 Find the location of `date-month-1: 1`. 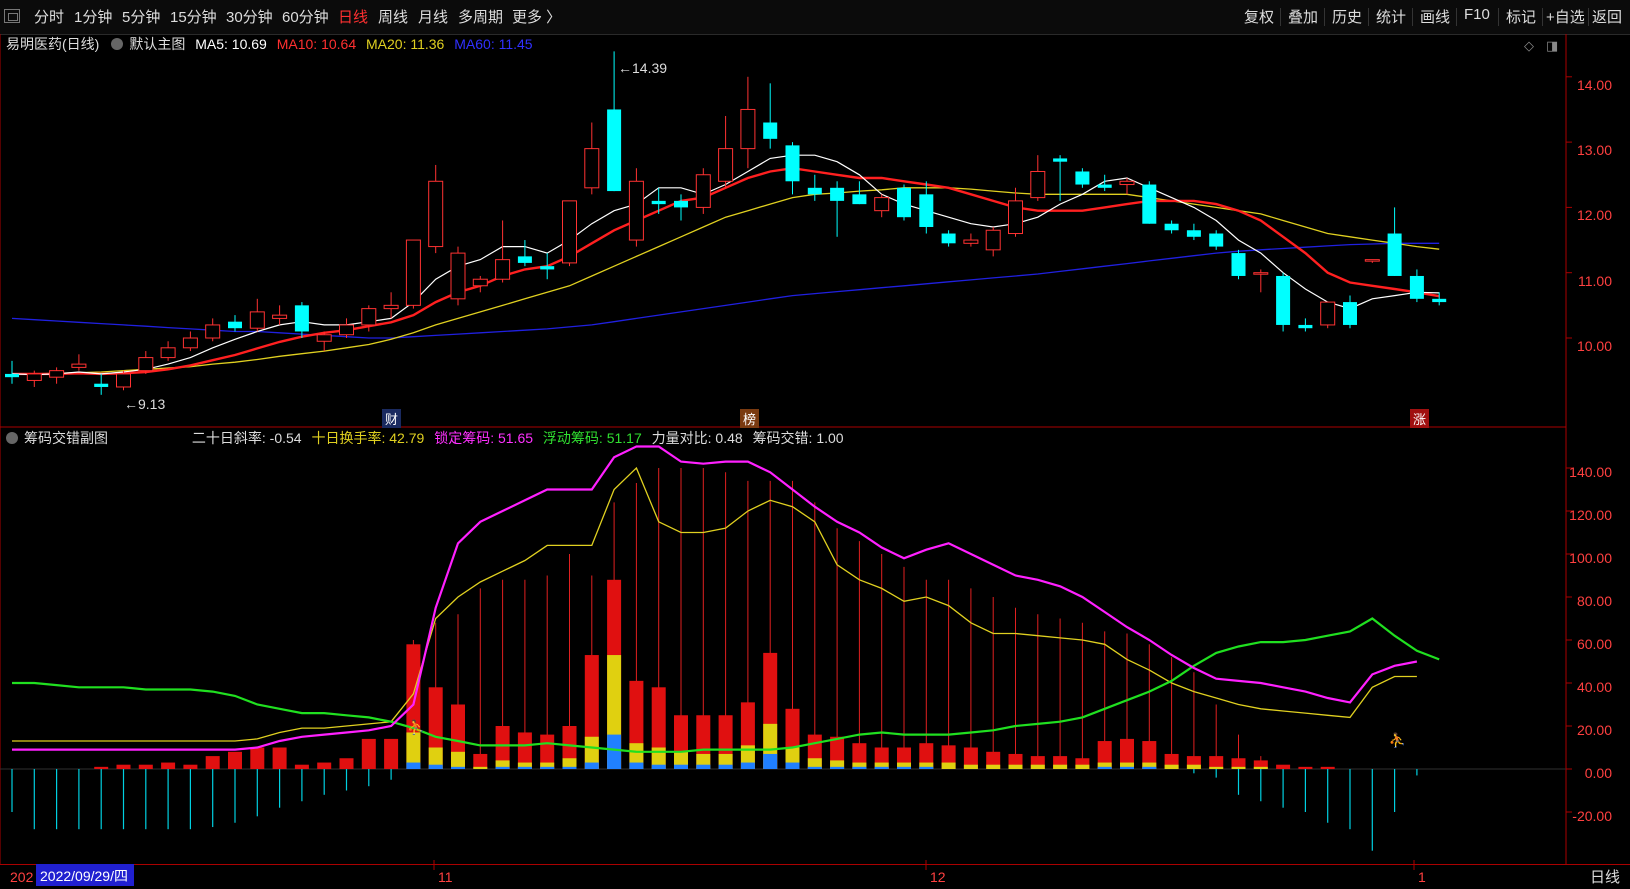

date-month-1: 1 is located at coordinates (1422, 877).